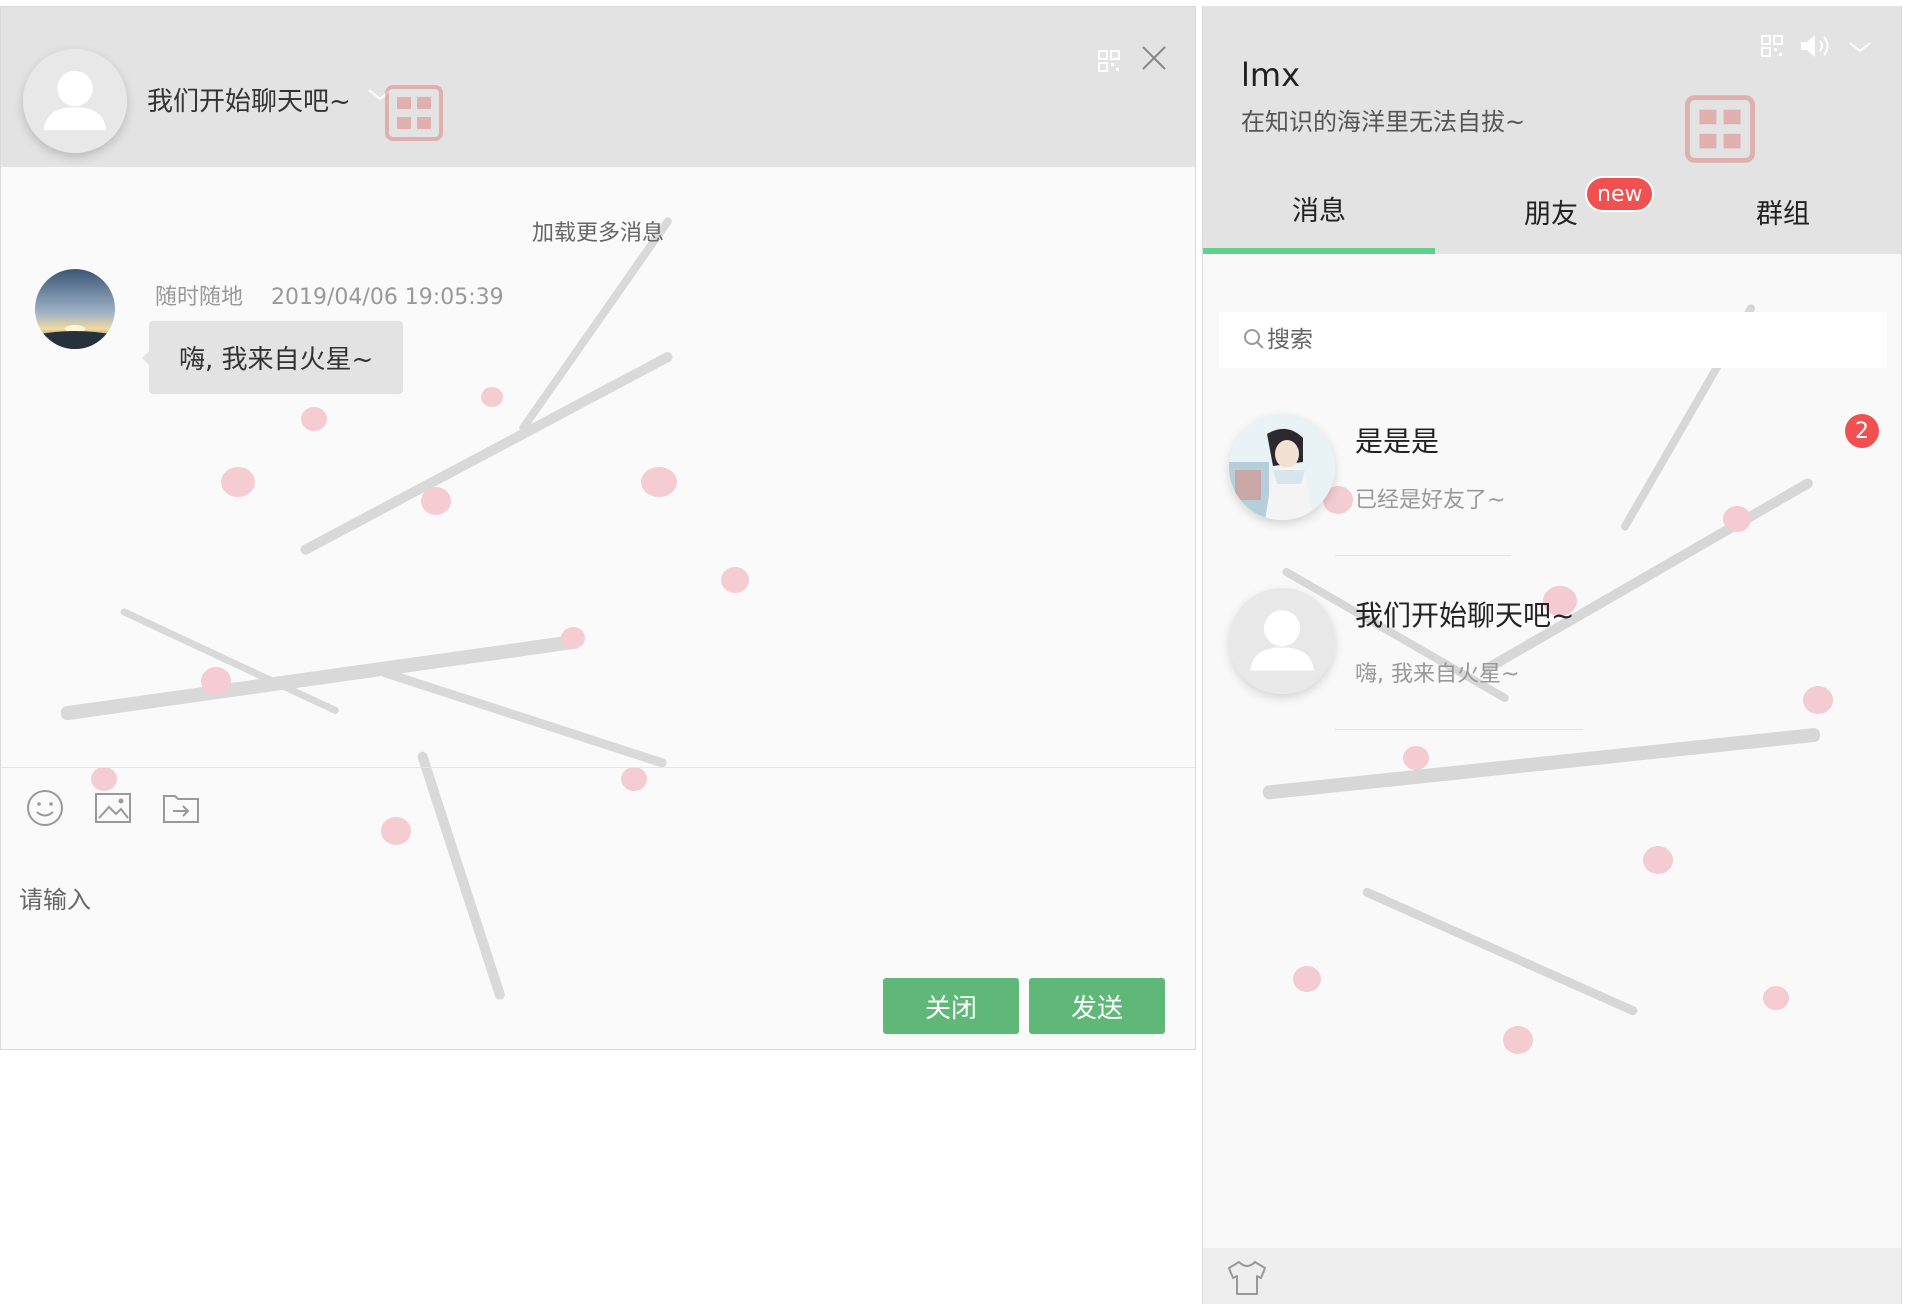  I want to click on contact-avatar, so click(75, 101).